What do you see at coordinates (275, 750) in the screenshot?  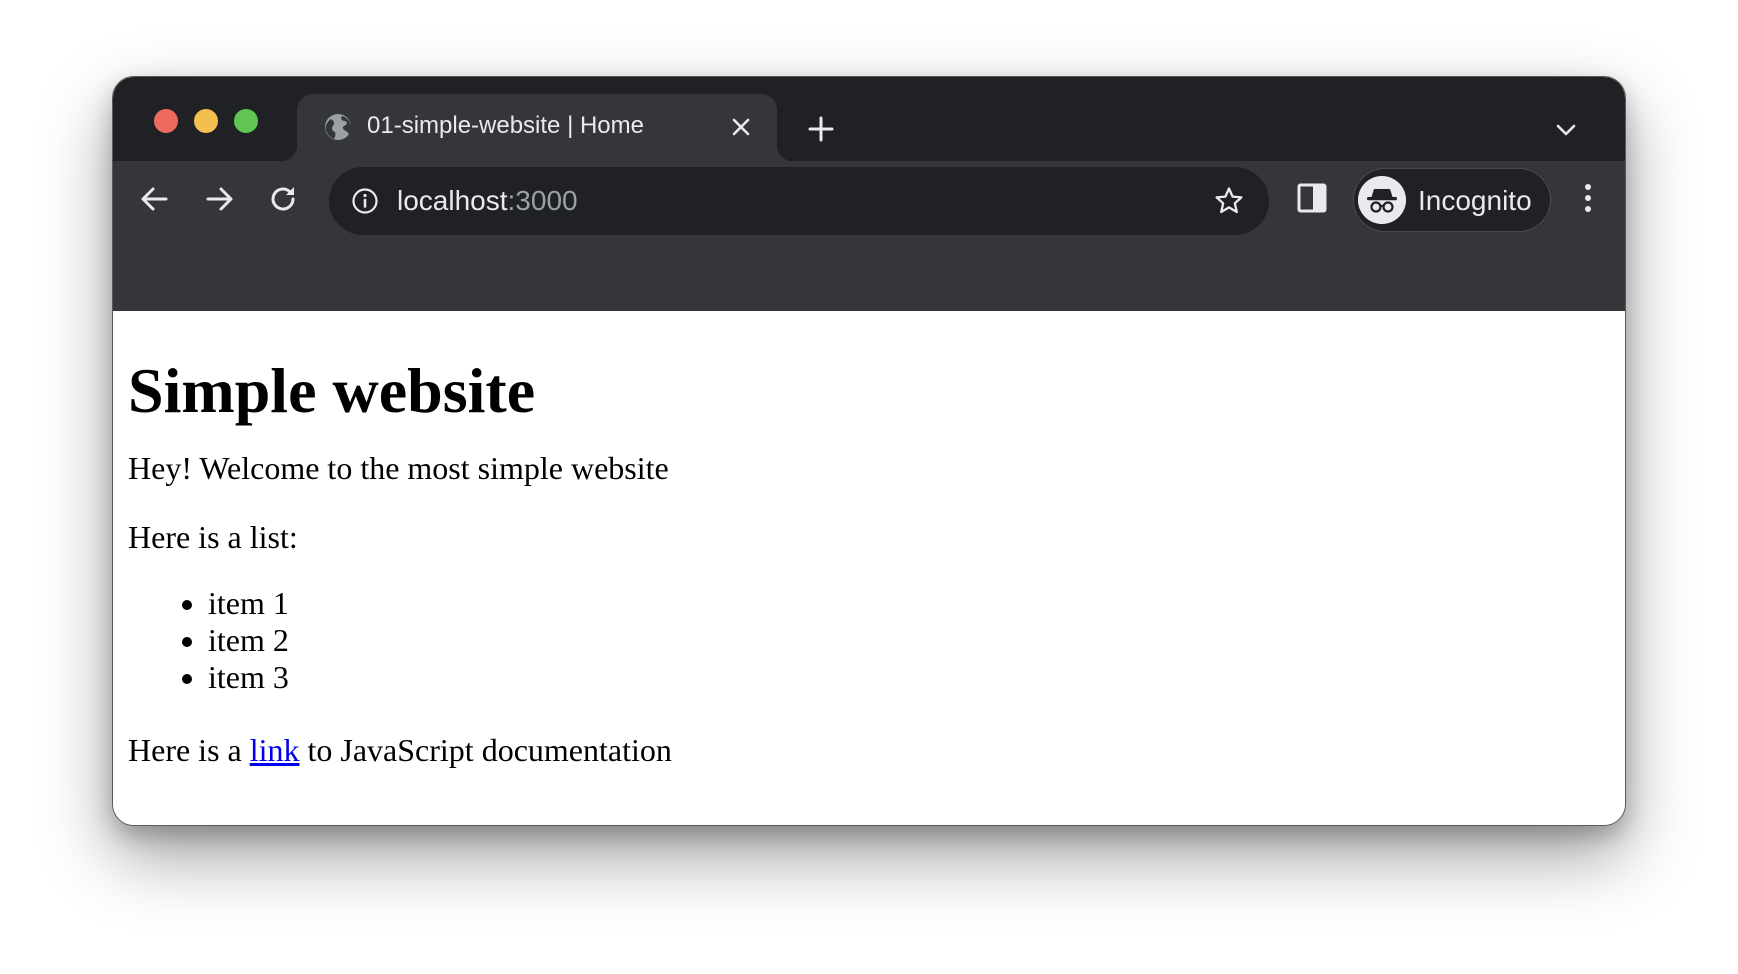 I see `js-docs-link: link` at bounding box center [275, 750].